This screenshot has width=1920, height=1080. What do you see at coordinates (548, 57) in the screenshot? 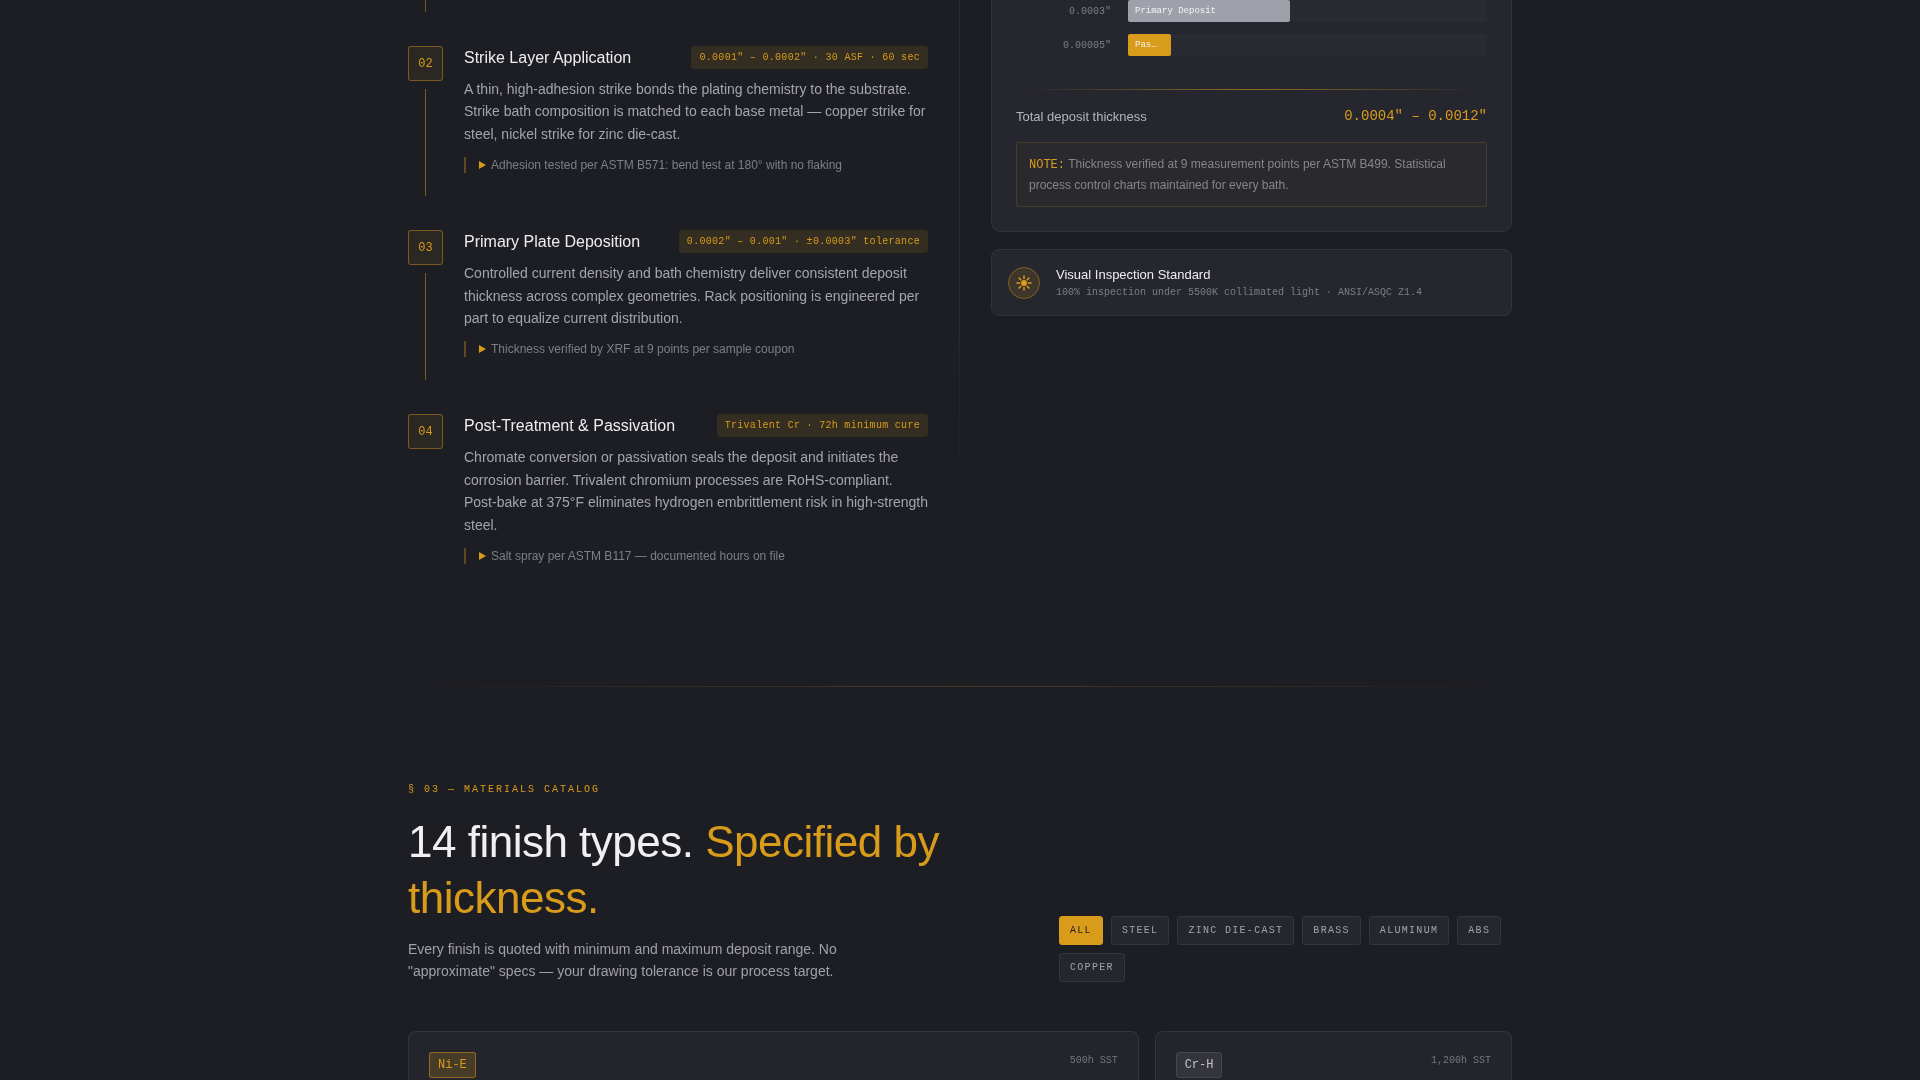
I see `step-title: Strike Layer Application` at bounding box center [548, 57].